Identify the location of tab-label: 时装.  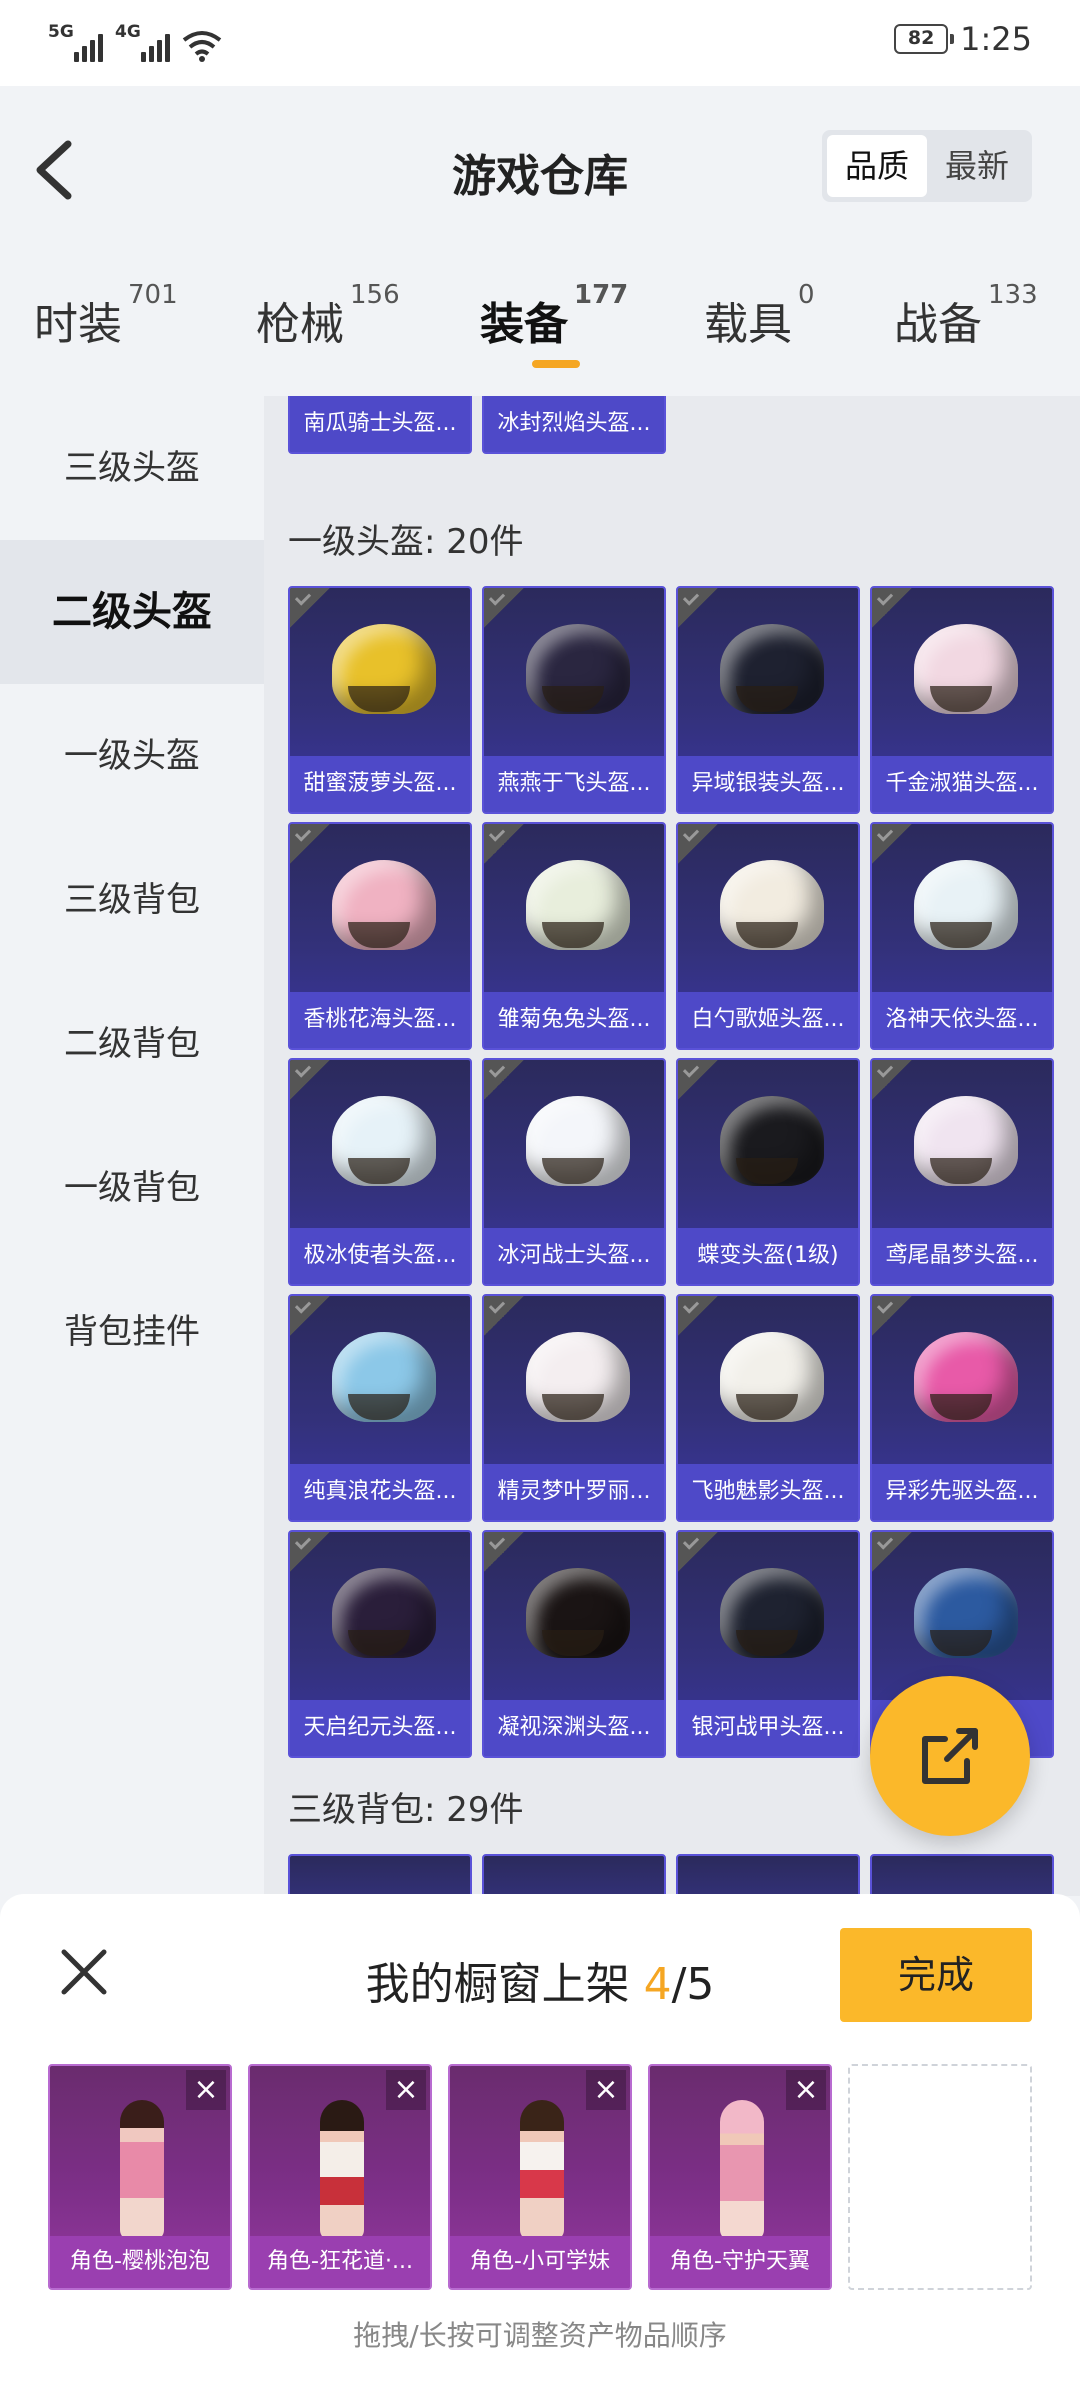
(78, 324).